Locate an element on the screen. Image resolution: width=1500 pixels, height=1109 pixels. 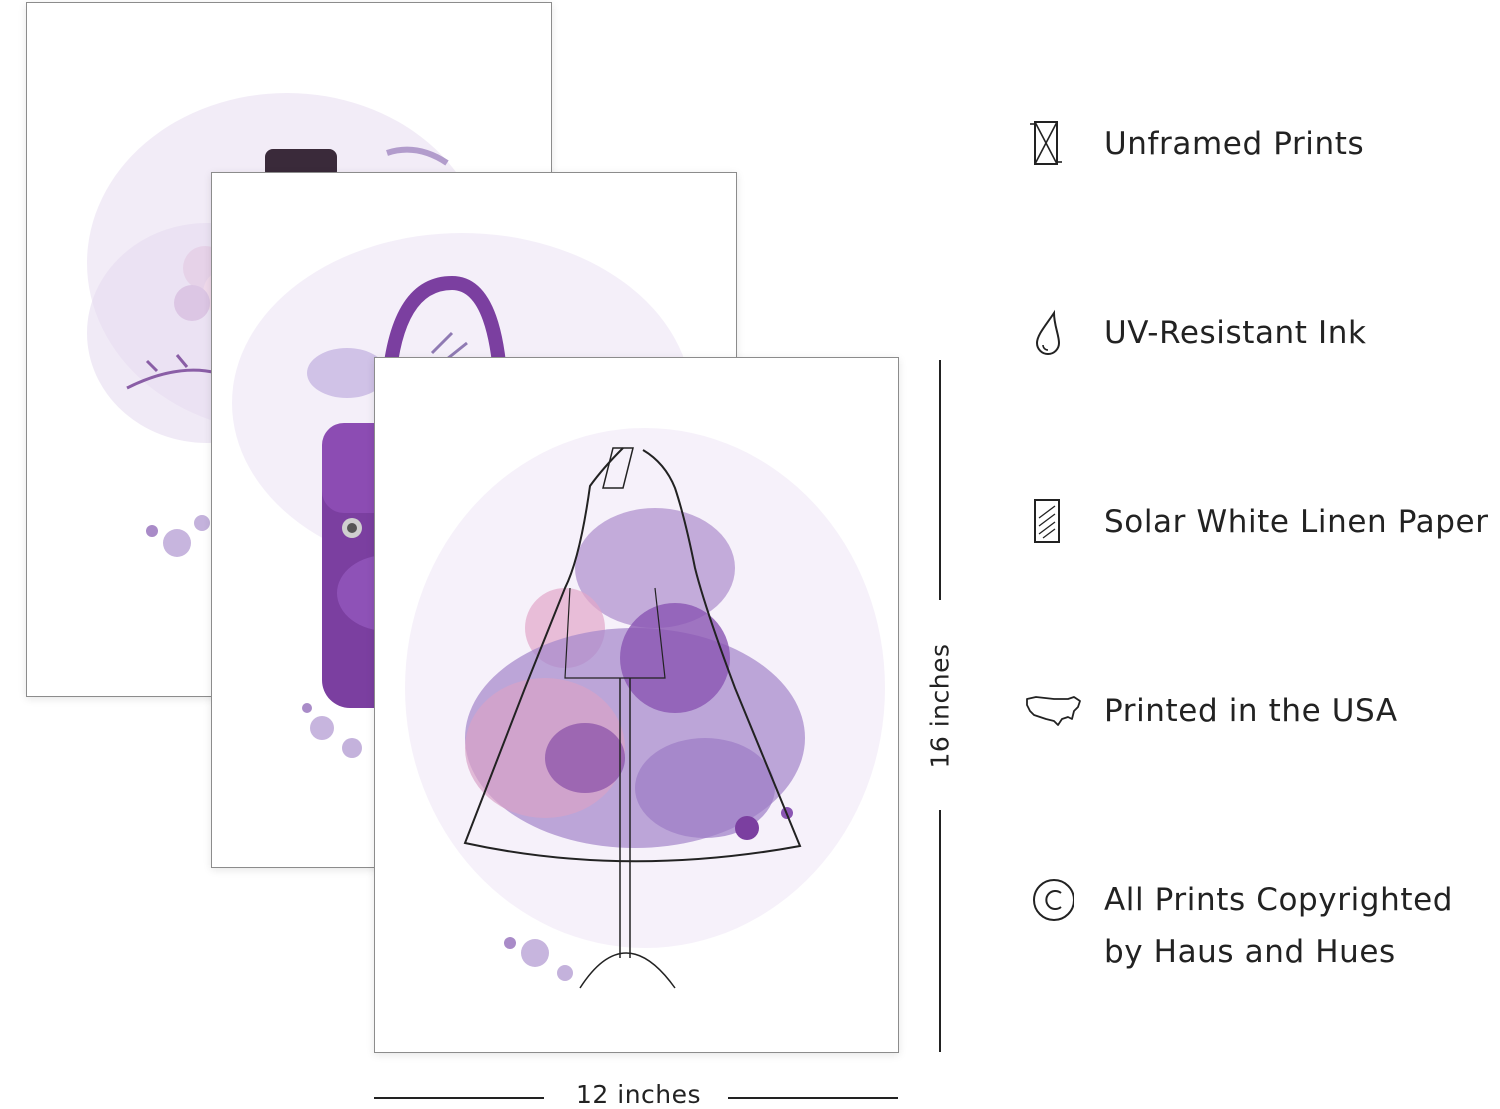
height-dimension-line-bottom is located at coordinates (940, 931).